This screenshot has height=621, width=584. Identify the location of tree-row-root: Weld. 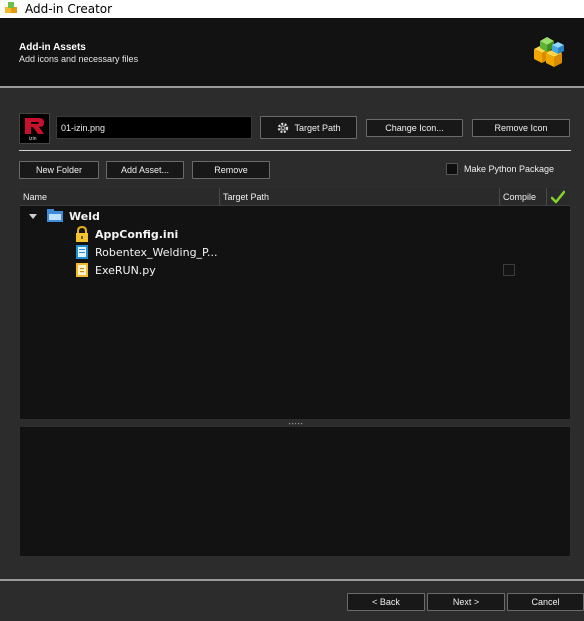
(64, 216).